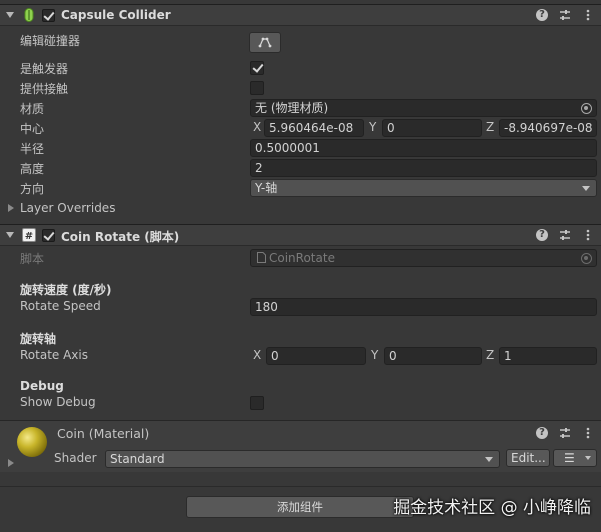  Describe the element at coordinates (257, 355) in the screenshot. I see `axis-x-label: X` at that location.